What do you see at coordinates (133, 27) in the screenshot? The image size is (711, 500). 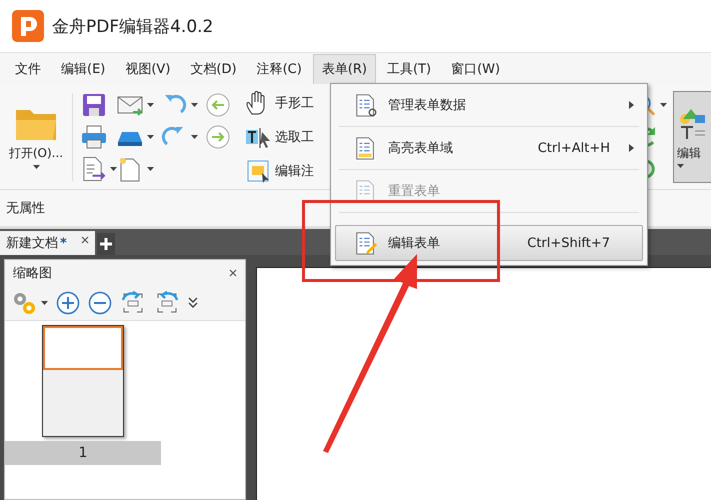 I see `window-title: 金舟PDF编辑器4.0.2` at bounding box center [133, 27].